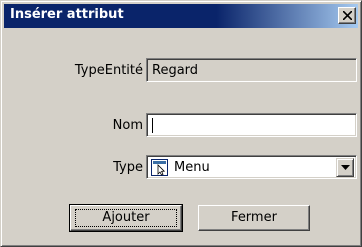 The width and height of the screenshot is (362, 247). Describe the element at coordinates (175, 70) in the screenshot. I see `type-entite-value: Regard` at that location.